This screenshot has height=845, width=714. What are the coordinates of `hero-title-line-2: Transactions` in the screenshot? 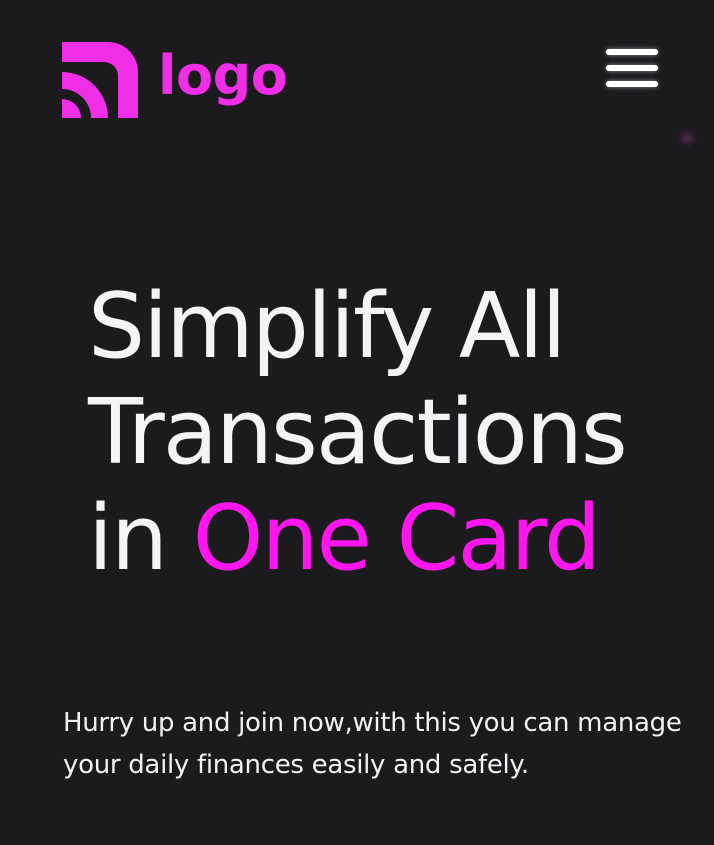 It's located at (358, 432).